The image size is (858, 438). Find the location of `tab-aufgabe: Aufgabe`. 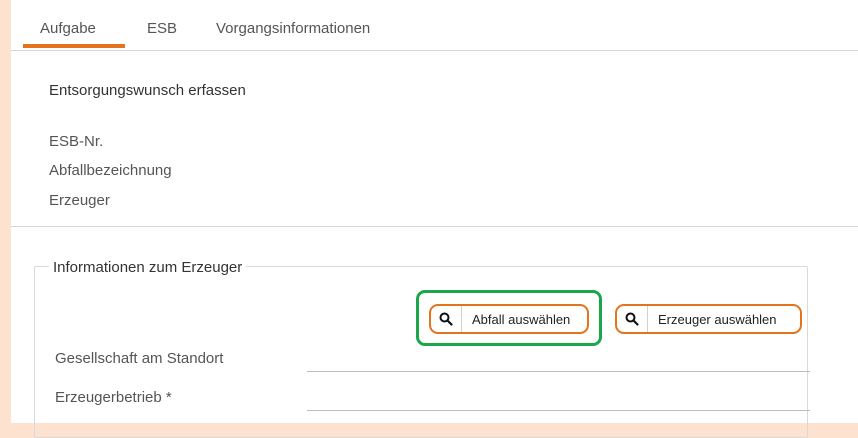

tab-aufgabe: Aufgabe is located at coordinates (68, 28).